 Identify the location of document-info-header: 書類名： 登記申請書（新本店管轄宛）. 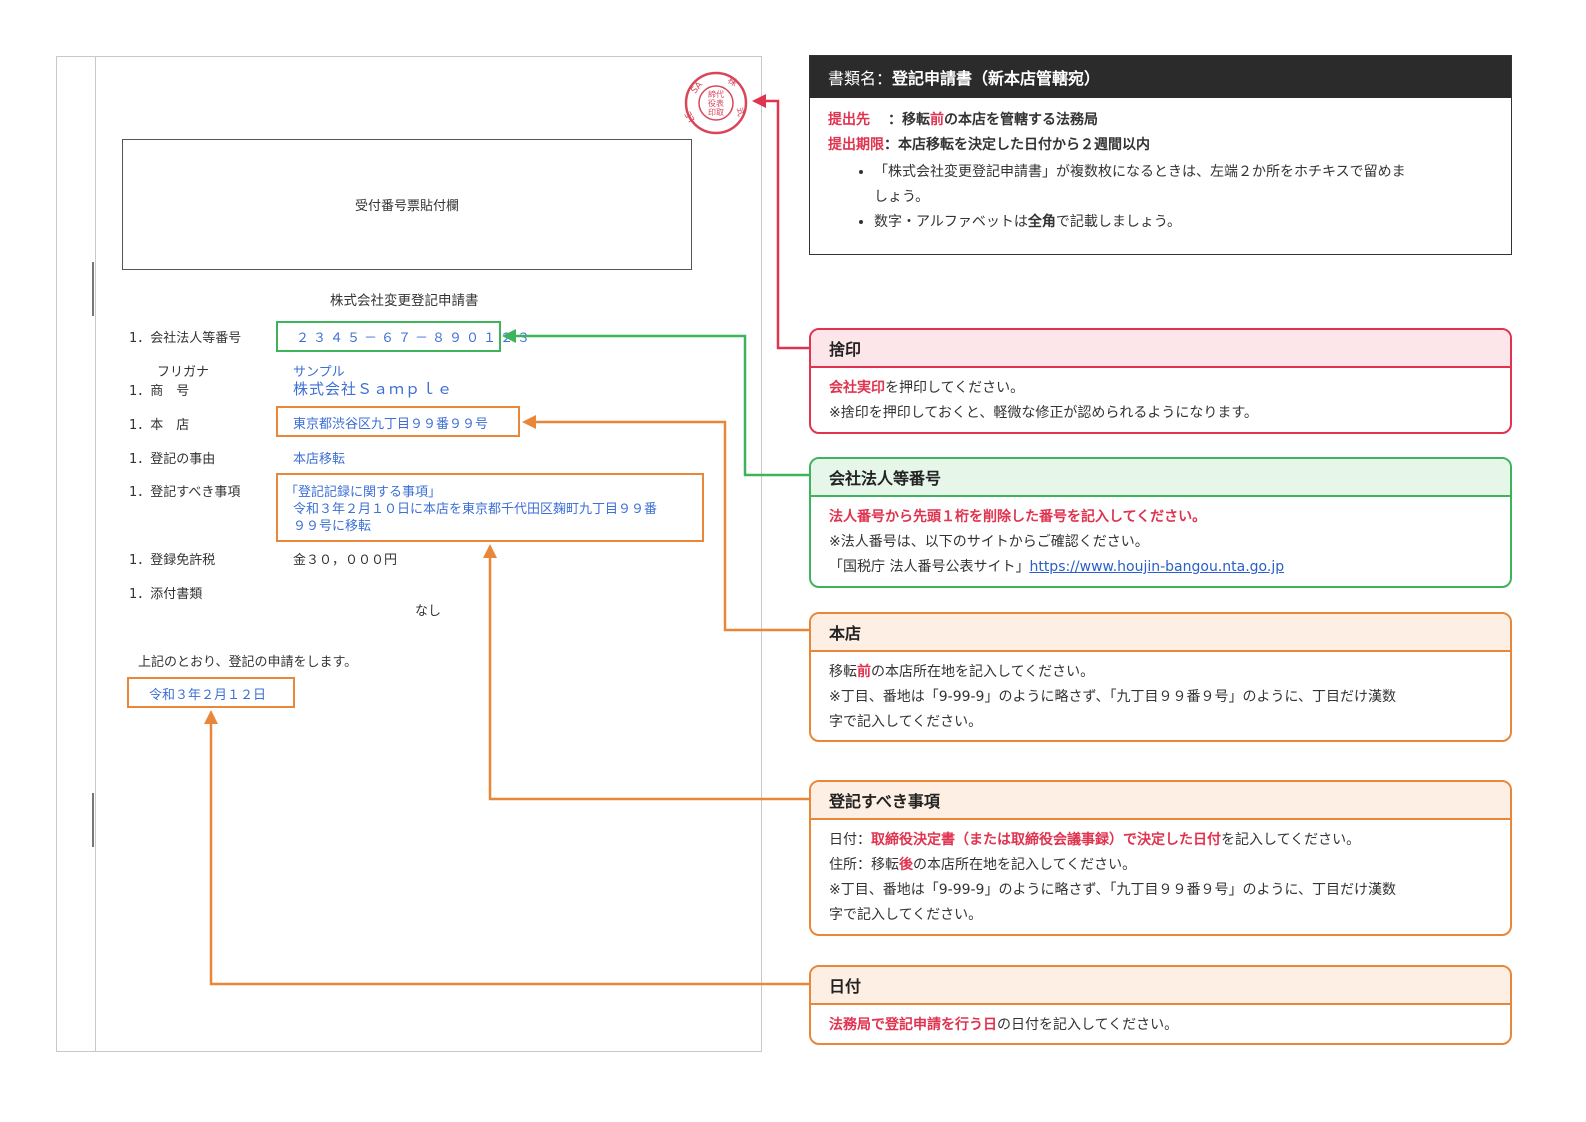
(1160, 77).